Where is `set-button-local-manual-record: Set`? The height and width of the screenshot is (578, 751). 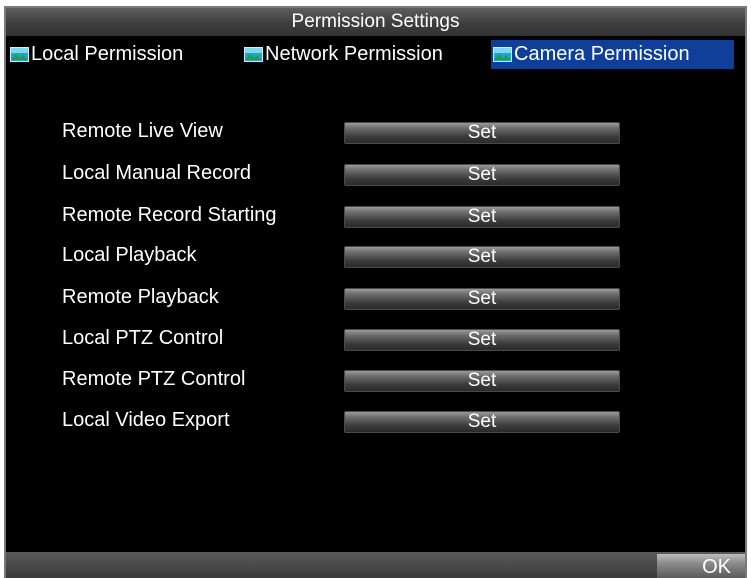
set-button-local-manual-record: Set is located at coordinates (482, 175).